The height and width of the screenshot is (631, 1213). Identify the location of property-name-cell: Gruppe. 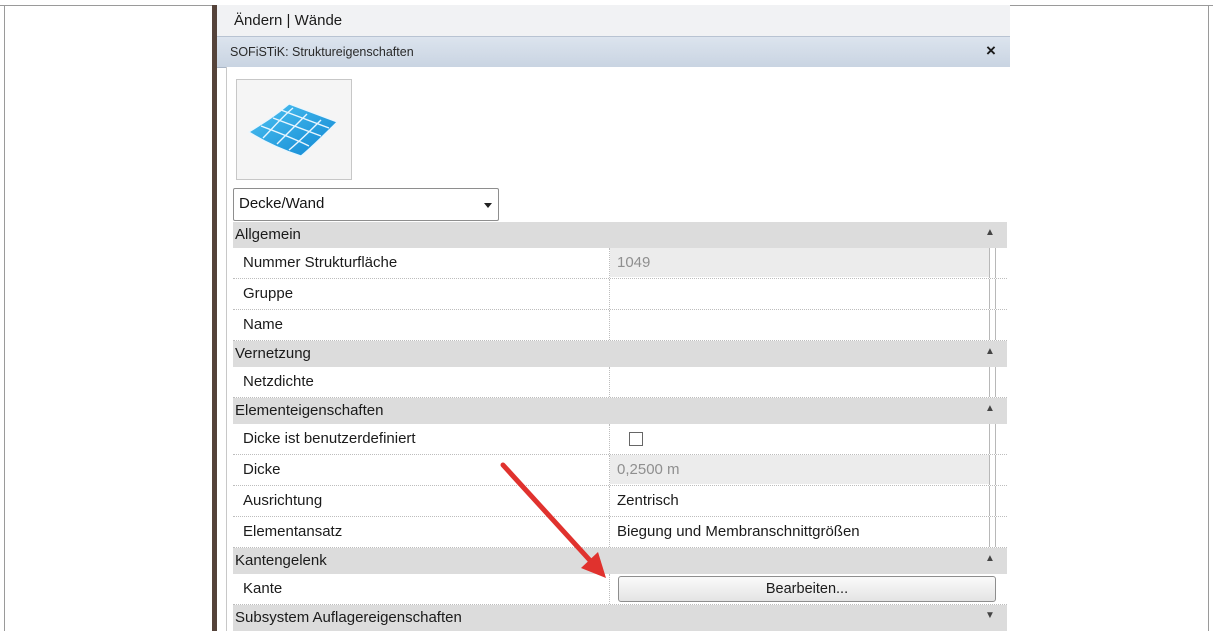
(421, 294).